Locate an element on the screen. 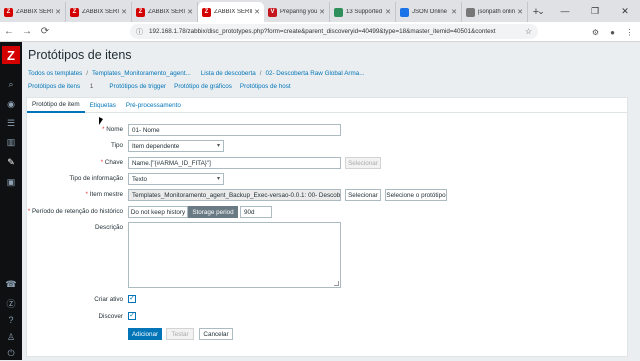 This screenshot has width=640, height=361. add-button: Adicionar is located at coordinates (145, 334).